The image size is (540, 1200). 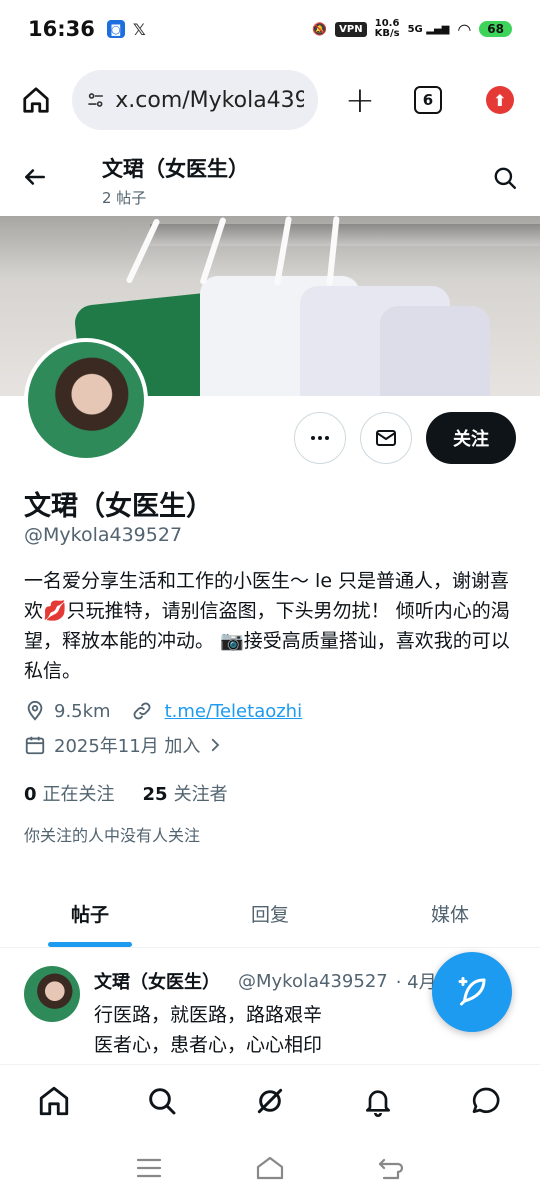 I want to click on followers-label: 关注者, so click(x=200, y=794).